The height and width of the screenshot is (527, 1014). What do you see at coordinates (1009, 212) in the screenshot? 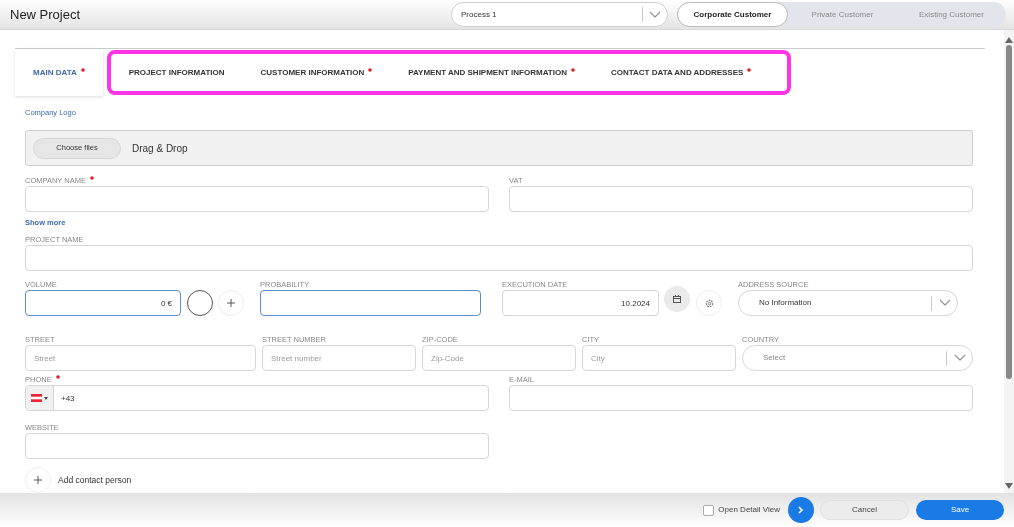
I see `scrollbar-thumb` at bounding box center [1009, 212].